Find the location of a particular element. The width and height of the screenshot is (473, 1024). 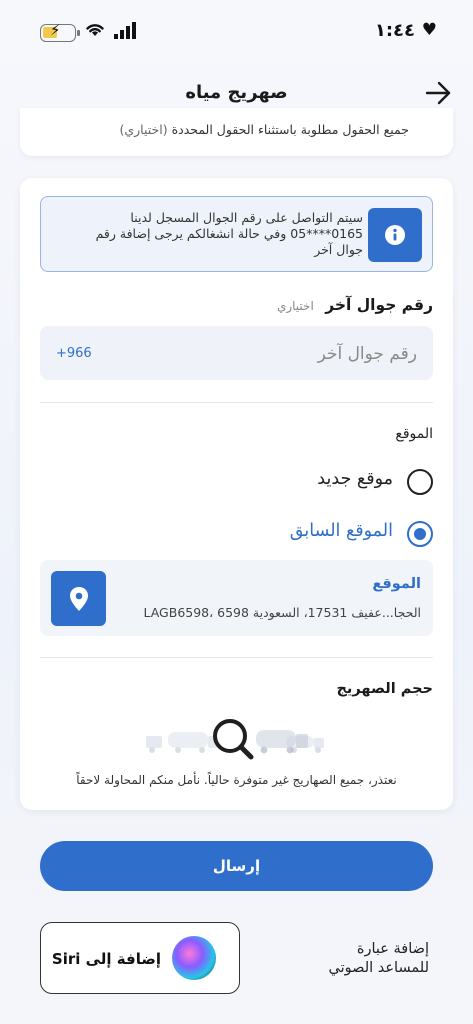

location-card-title: الموقع is located at coordinates (396, 584).